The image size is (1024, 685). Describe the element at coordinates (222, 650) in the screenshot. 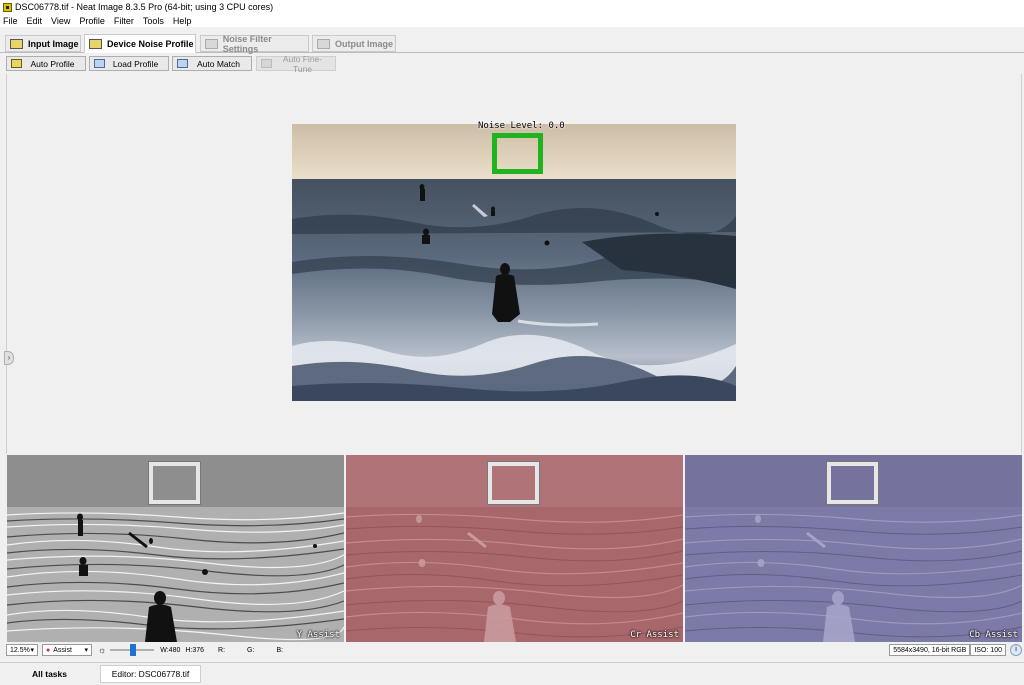

I see `pixel-r-value: R:` at that location.